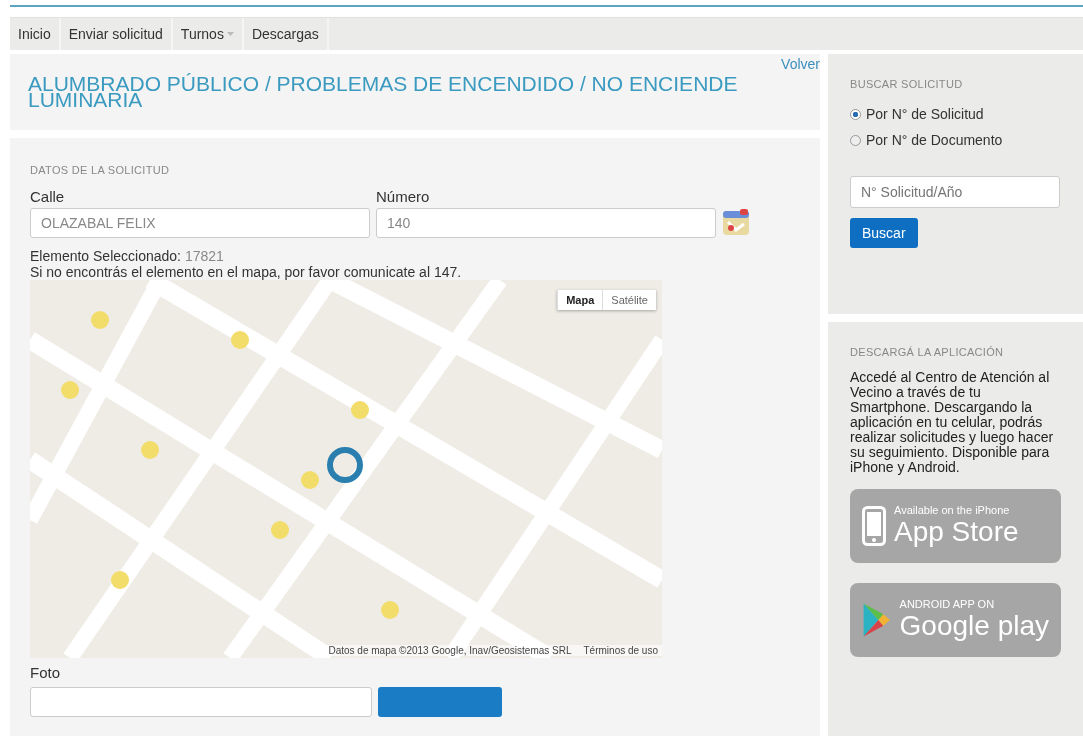 This screenshot has width=1083, height=736. What do you see at coordinates (947, 604) in the screenshot?
I see `badge-caption: ANDROID APP ON` at bounding box center [947, 604].